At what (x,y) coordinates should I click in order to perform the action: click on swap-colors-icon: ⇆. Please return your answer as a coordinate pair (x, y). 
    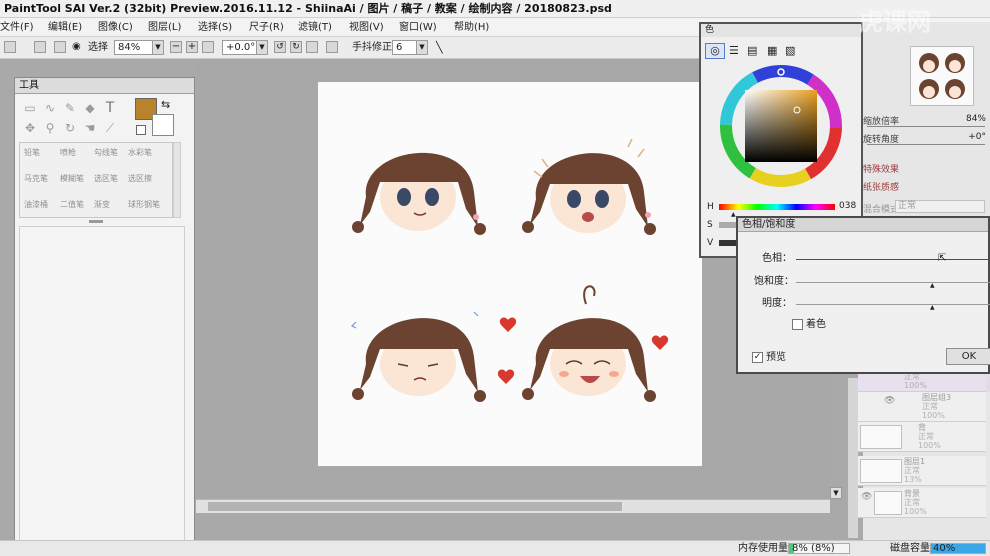
    Looking at the image, I should click on (165, 104).